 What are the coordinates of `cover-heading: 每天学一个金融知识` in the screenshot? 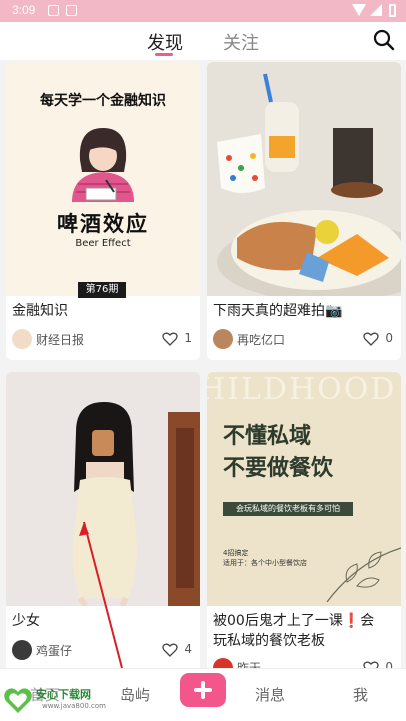 It's located at (103, 101).